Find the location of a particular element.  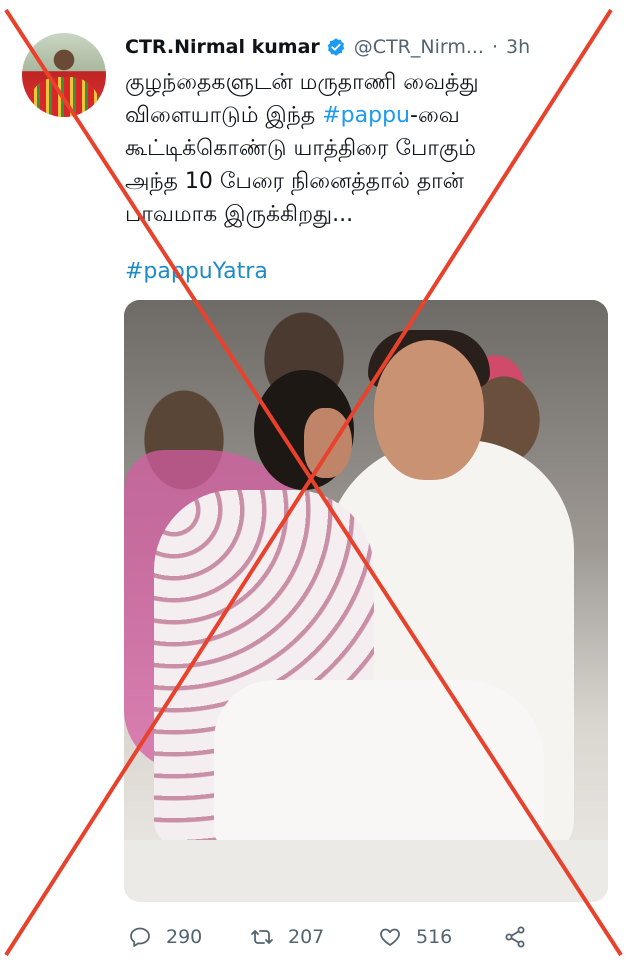

like-count: 516 is located at coordinates (434, 937).